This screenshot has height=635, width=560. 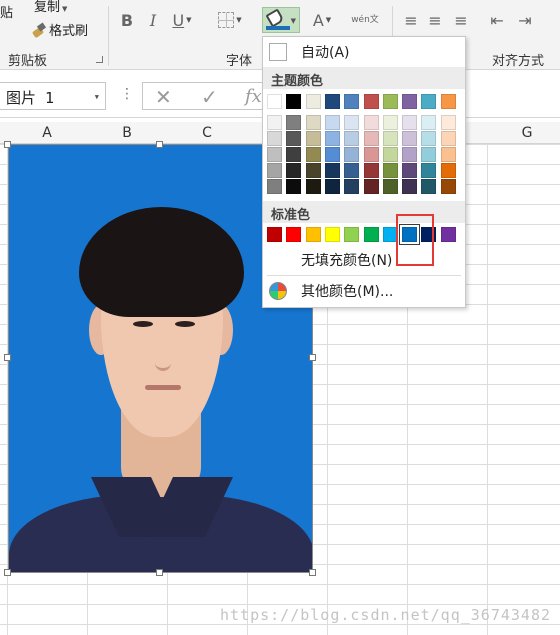 What do you see at coordinates (364, 260) in the screenshot?
I see `no-fill-item: 无填充颜色(N)` at bounding box center [364, 260].